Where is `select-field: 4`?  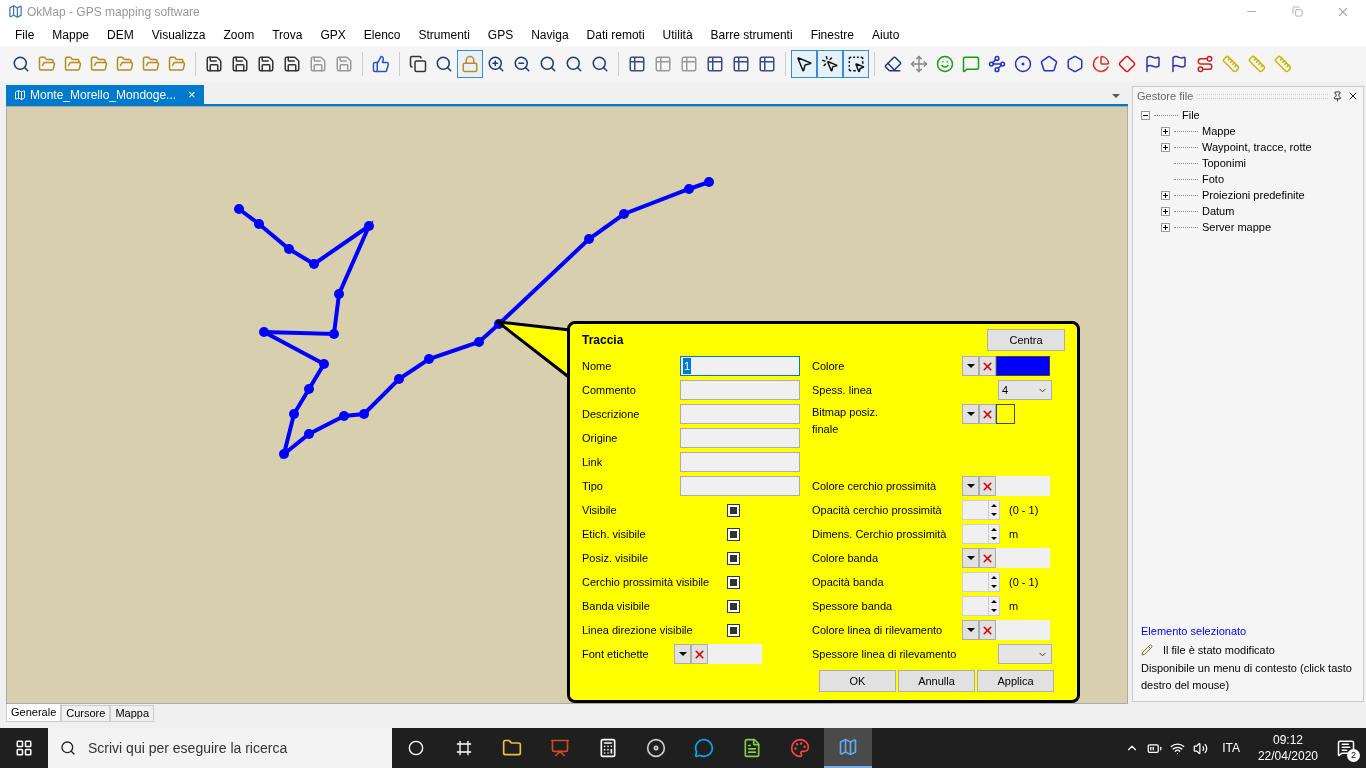 select-field: 4 is located at coordinates (1025, 390).